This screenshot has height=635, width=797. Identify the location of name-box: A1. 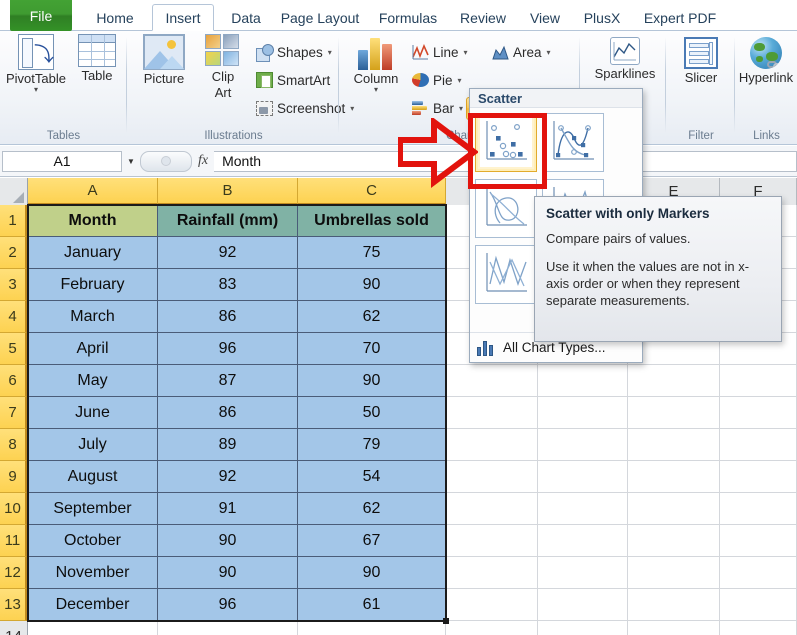
(62, 161).